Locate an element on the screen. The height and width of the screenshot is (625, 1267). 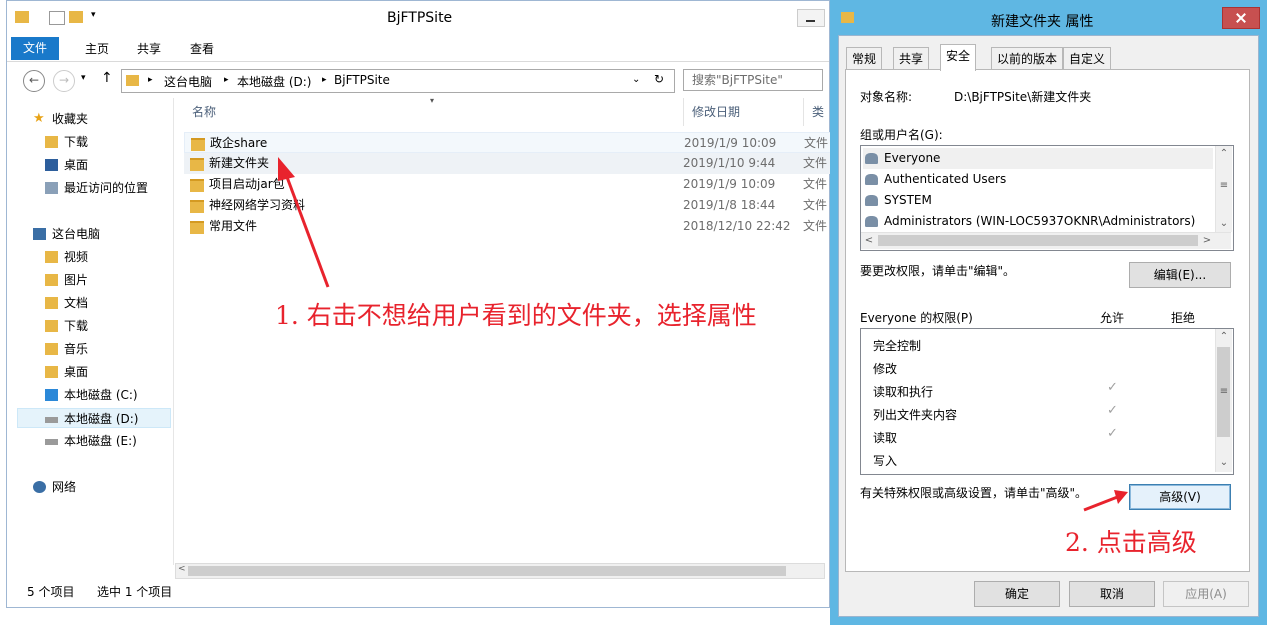
tab-customize: 自定义 is located at coordinates (1087, 58).